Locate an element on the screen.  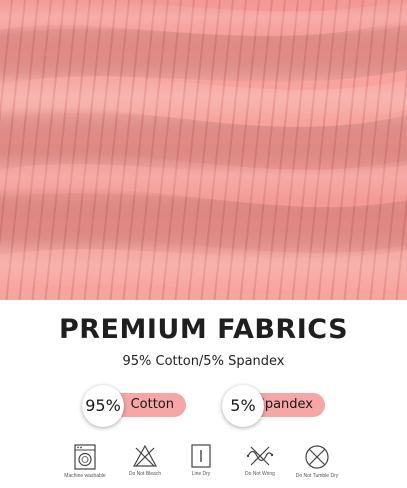
section-title: PREMIUM FABRICS is located at coordinates (203, 329).